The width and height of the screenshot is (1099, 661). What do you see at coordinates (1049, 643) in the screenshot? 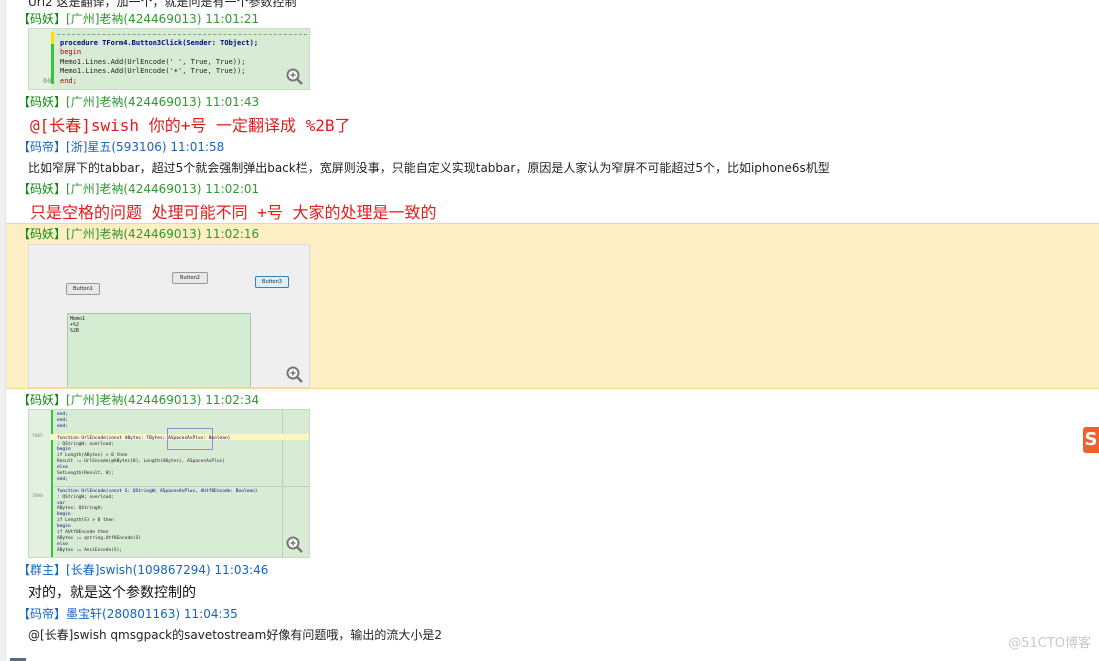
I see `watermark: @51CTO博客` at bounding box center [1049, 643].